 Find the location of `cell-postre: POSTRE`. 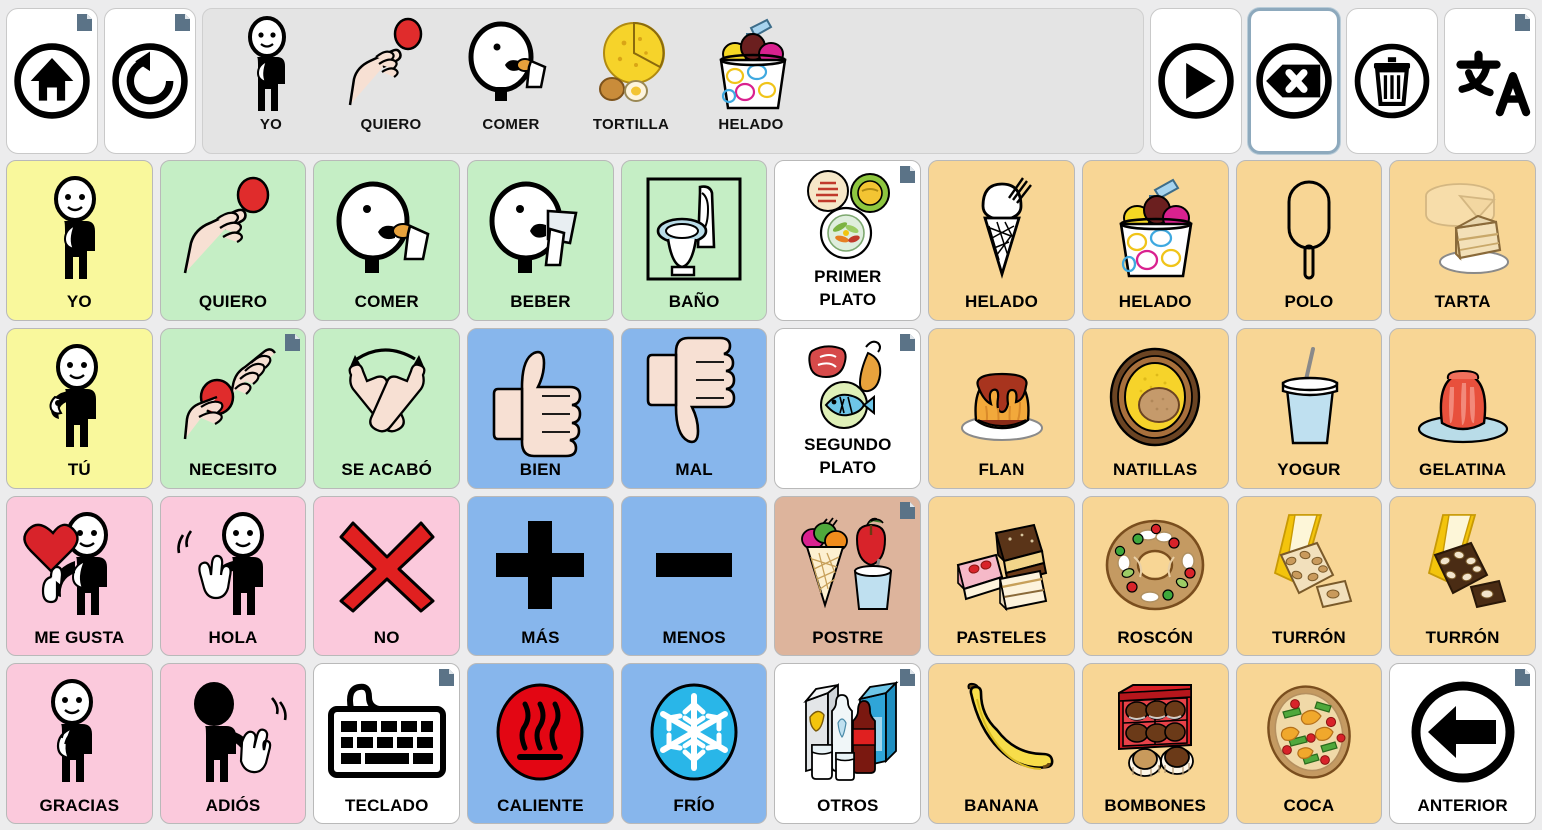

cell-postre: POSTRE is located at coordinates (848, 576).